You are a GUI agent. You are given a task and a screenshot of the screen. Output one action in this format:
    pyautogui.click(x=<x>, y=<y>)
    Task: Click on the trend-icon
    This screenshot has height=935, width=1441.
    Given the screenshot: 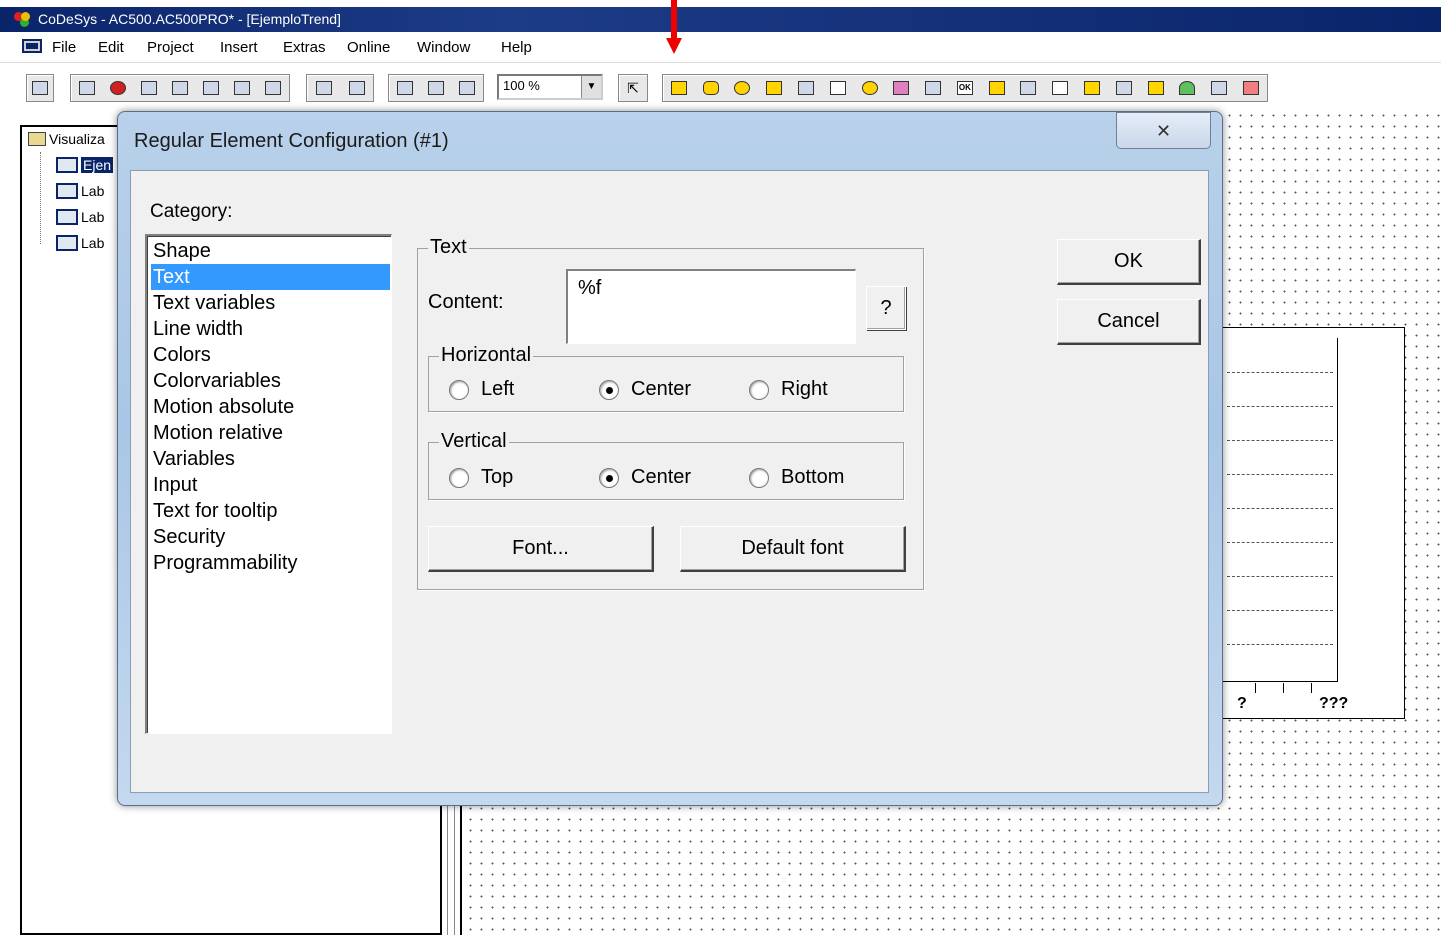 What is the action you would take?
    pyautogui.click(x=1060, y=88)
    